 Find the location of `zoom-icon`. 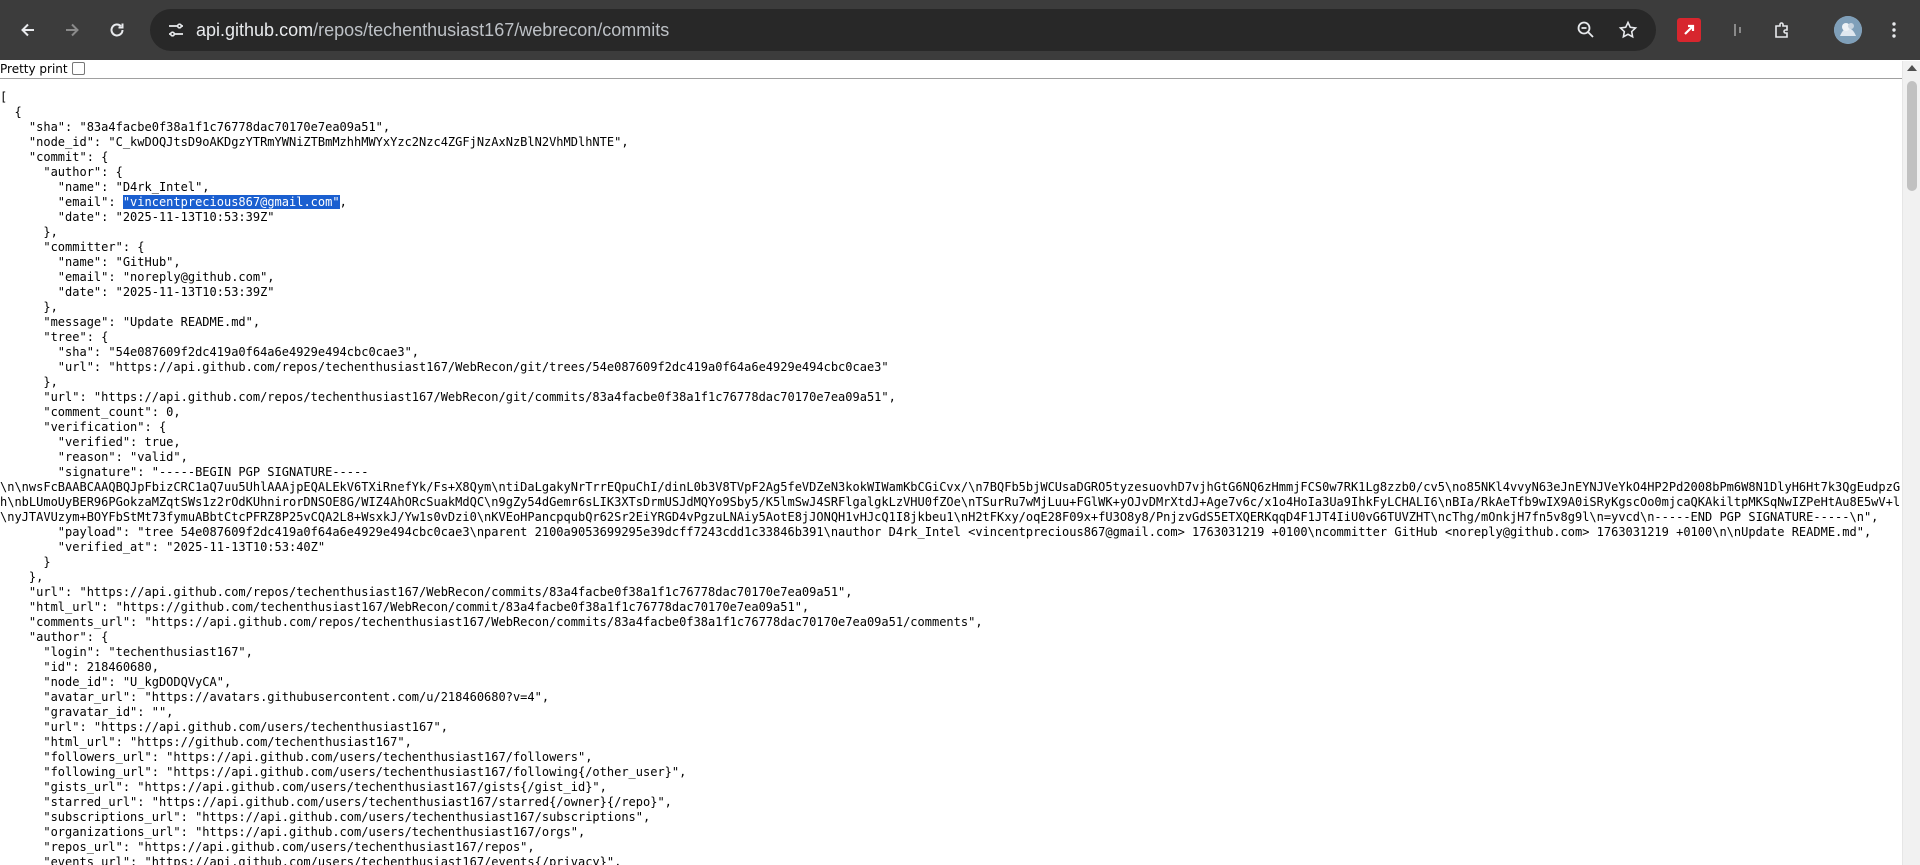

zoom-icon is located at coordinates (1586, 30).